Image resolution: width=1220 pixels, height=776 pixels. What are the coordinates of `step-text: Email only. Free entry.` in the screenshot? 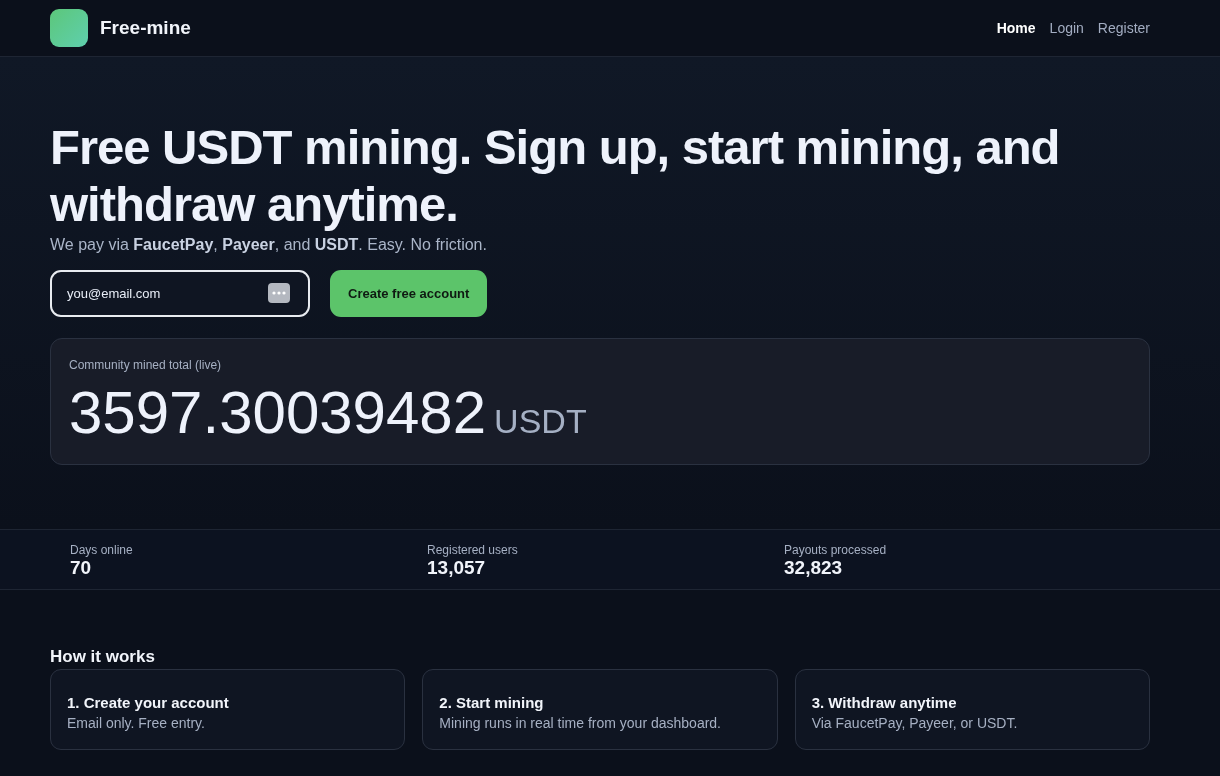 It's located at (136, 723).